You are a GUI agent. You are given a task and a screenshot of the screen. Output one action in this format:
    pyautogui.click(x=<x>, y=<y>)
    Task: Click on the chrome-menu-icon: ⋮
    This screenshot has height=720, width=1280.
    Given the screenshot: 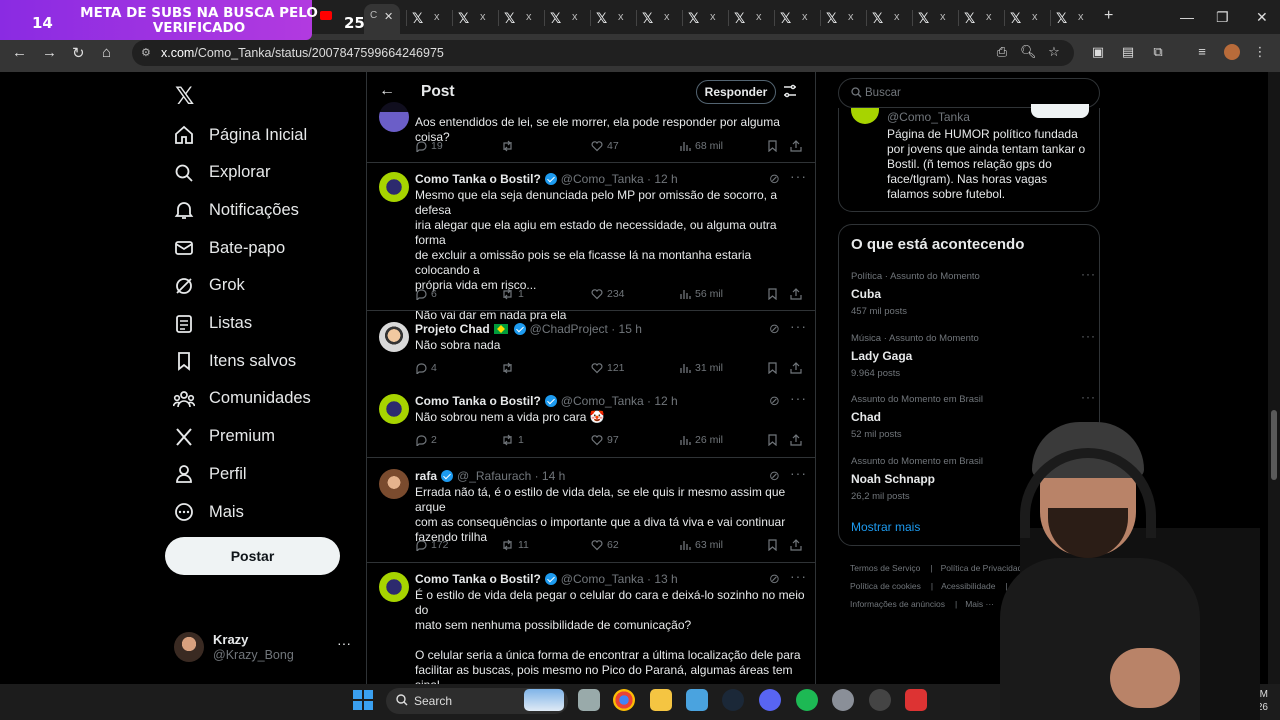 What is the action you would take?
    pyautogui.click(x=1260, y=52)
    